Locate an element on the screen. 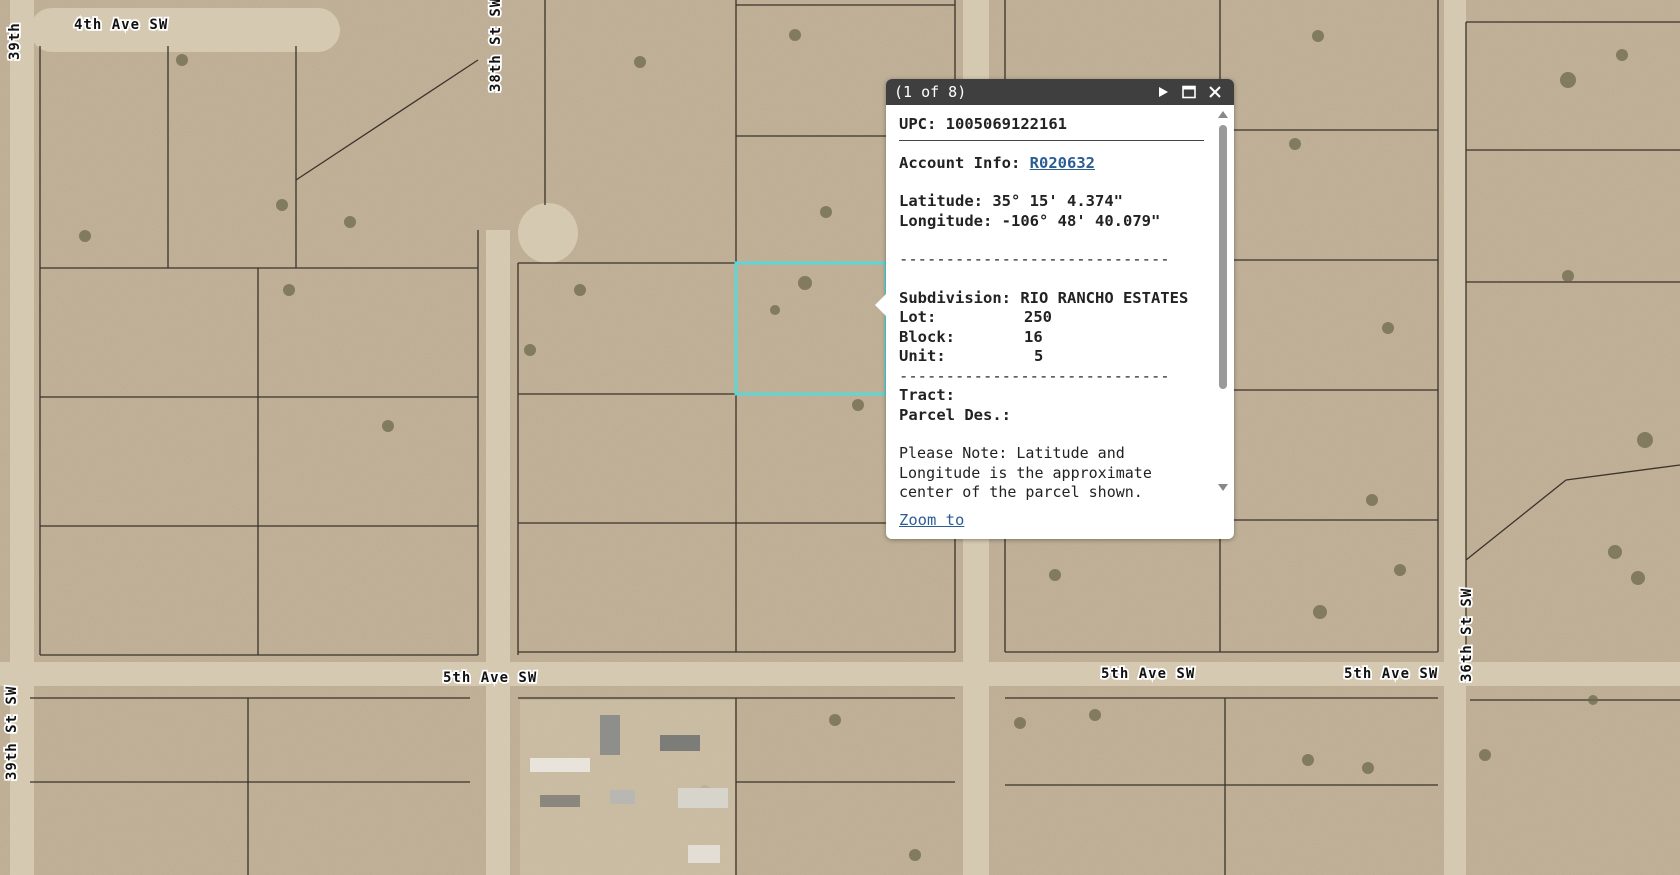 The image size is (1680, 875). upc-row: UPC: 1005069122161 is located at coordinates (1051, 125).